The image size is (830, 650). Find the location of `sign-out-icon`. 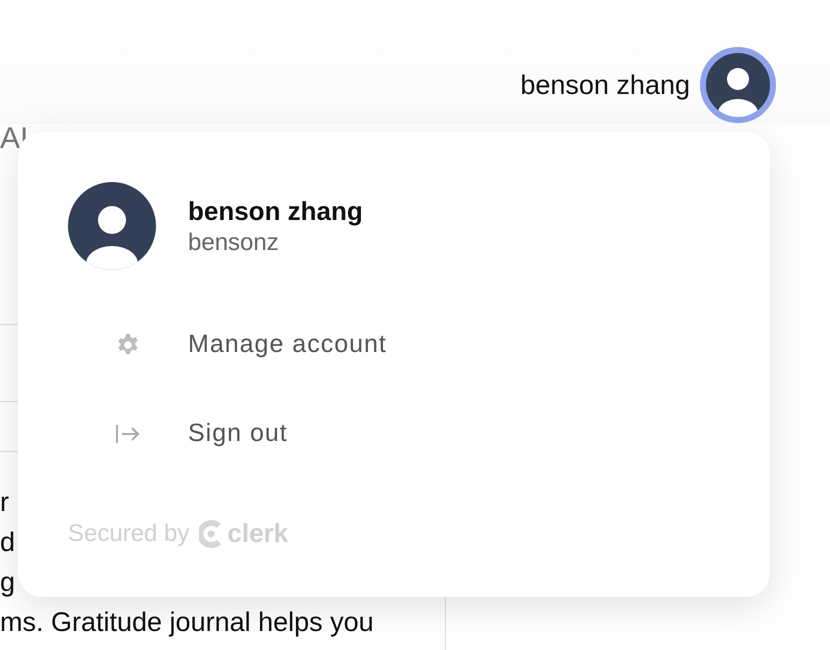

sign-out-icon is located at coordinates (128, 433).